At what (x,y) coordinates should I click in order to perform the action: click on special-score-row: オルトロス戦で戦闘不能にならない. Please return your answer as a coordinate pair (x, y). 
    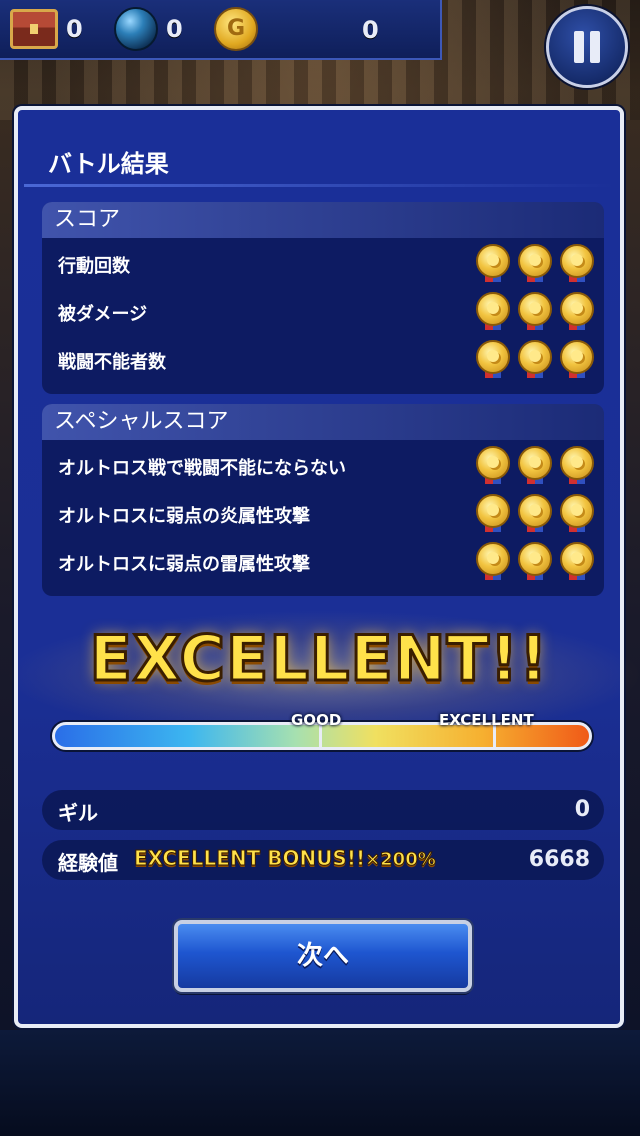
    Looking at the image, I should click on (323, 468).